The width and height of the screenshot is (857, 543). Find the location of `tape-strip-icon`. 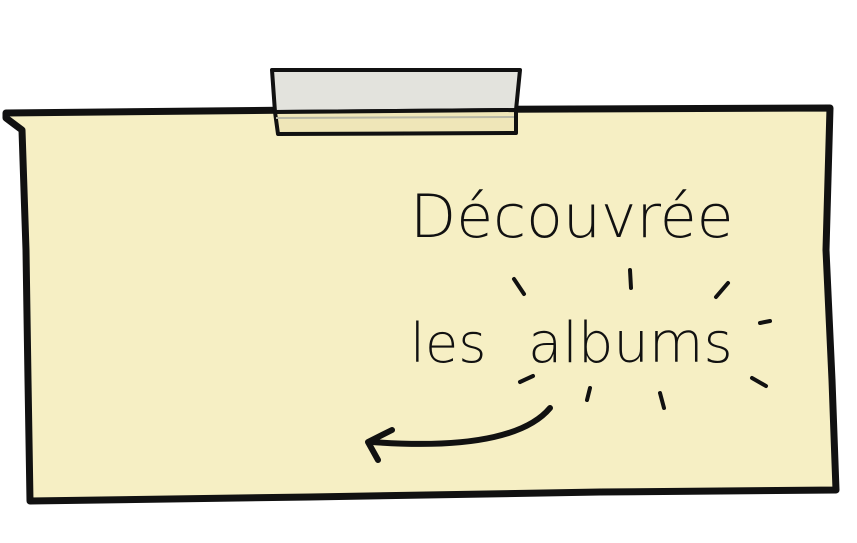

tape-strip-icon is located at coordinates (396, 102).